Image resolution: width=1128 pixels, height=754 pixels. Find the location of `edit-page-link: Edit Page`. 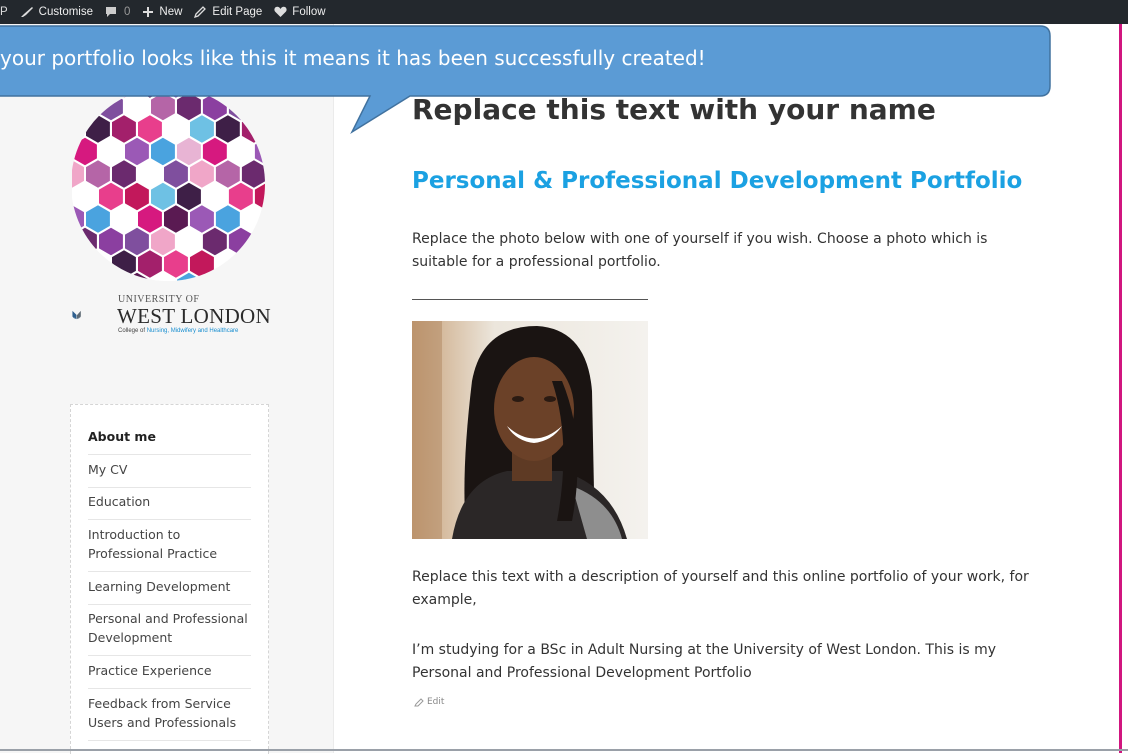

edit-page-link: Edit Page is located at coordinates (228, 12).